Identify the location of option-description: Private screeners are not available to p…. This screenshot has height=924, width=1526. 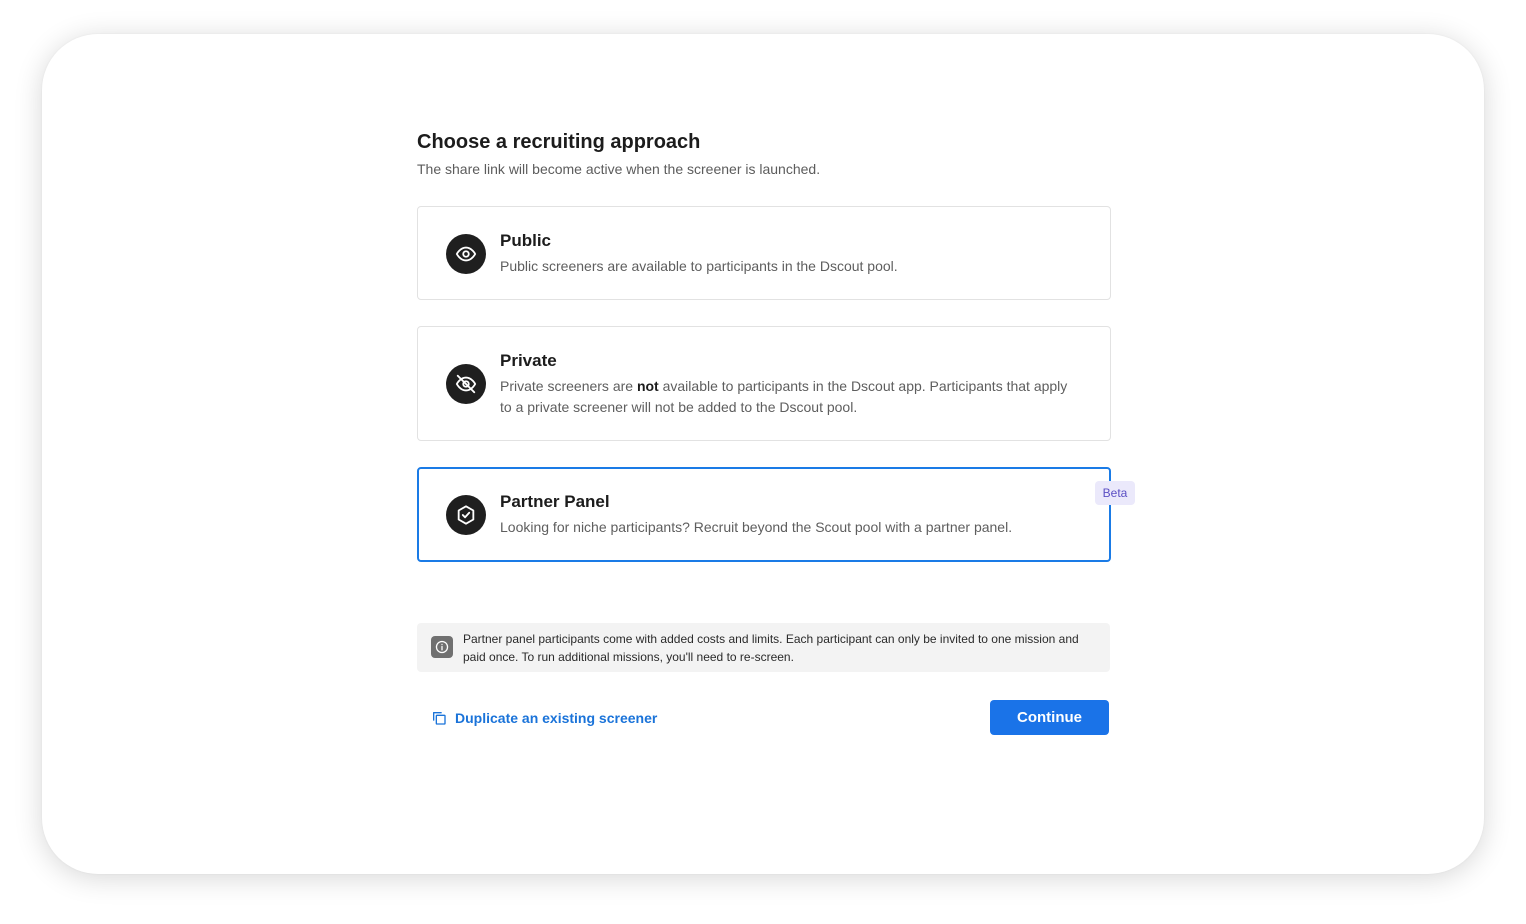
(784, 396).